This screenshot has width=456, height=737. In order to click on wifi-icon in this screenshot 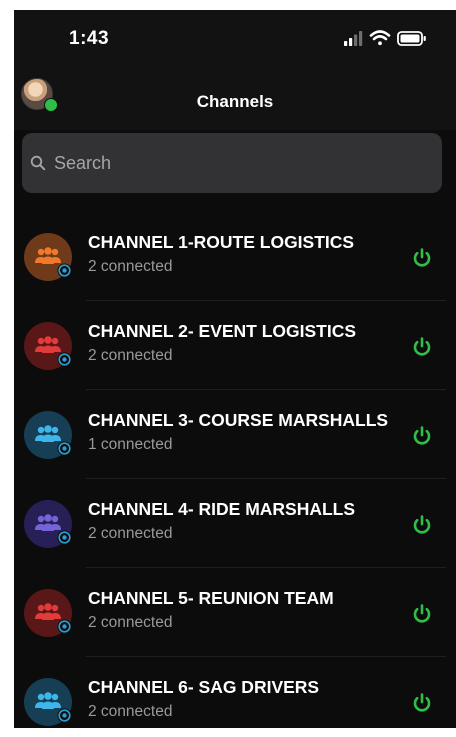, I will do `click(380, 38)`.